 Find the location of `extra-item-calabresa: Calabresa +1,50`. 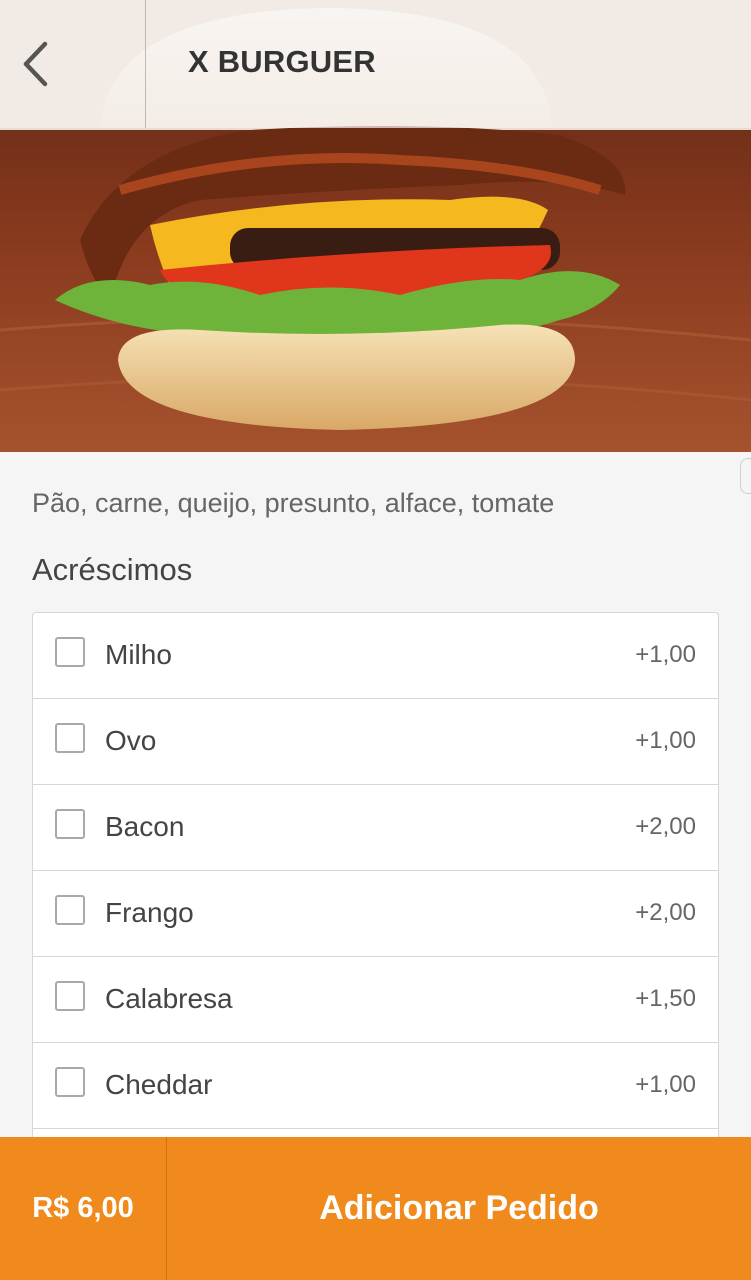

extra-item-calabresa: Calabresa +1,50 is located at coordinates (375, 1000).